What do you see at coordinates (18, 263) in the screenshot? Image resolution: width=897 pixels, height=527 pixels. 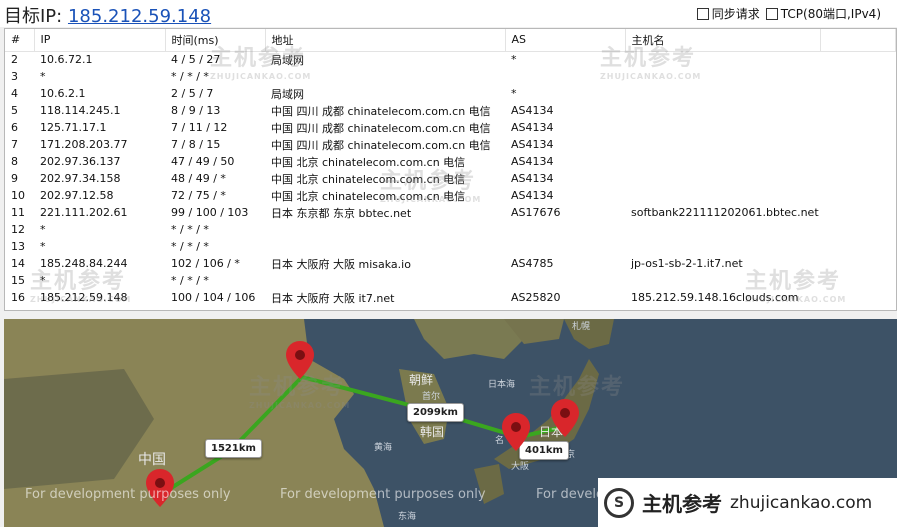 I see `cell-n: 14` at bounding box center [18, 263].